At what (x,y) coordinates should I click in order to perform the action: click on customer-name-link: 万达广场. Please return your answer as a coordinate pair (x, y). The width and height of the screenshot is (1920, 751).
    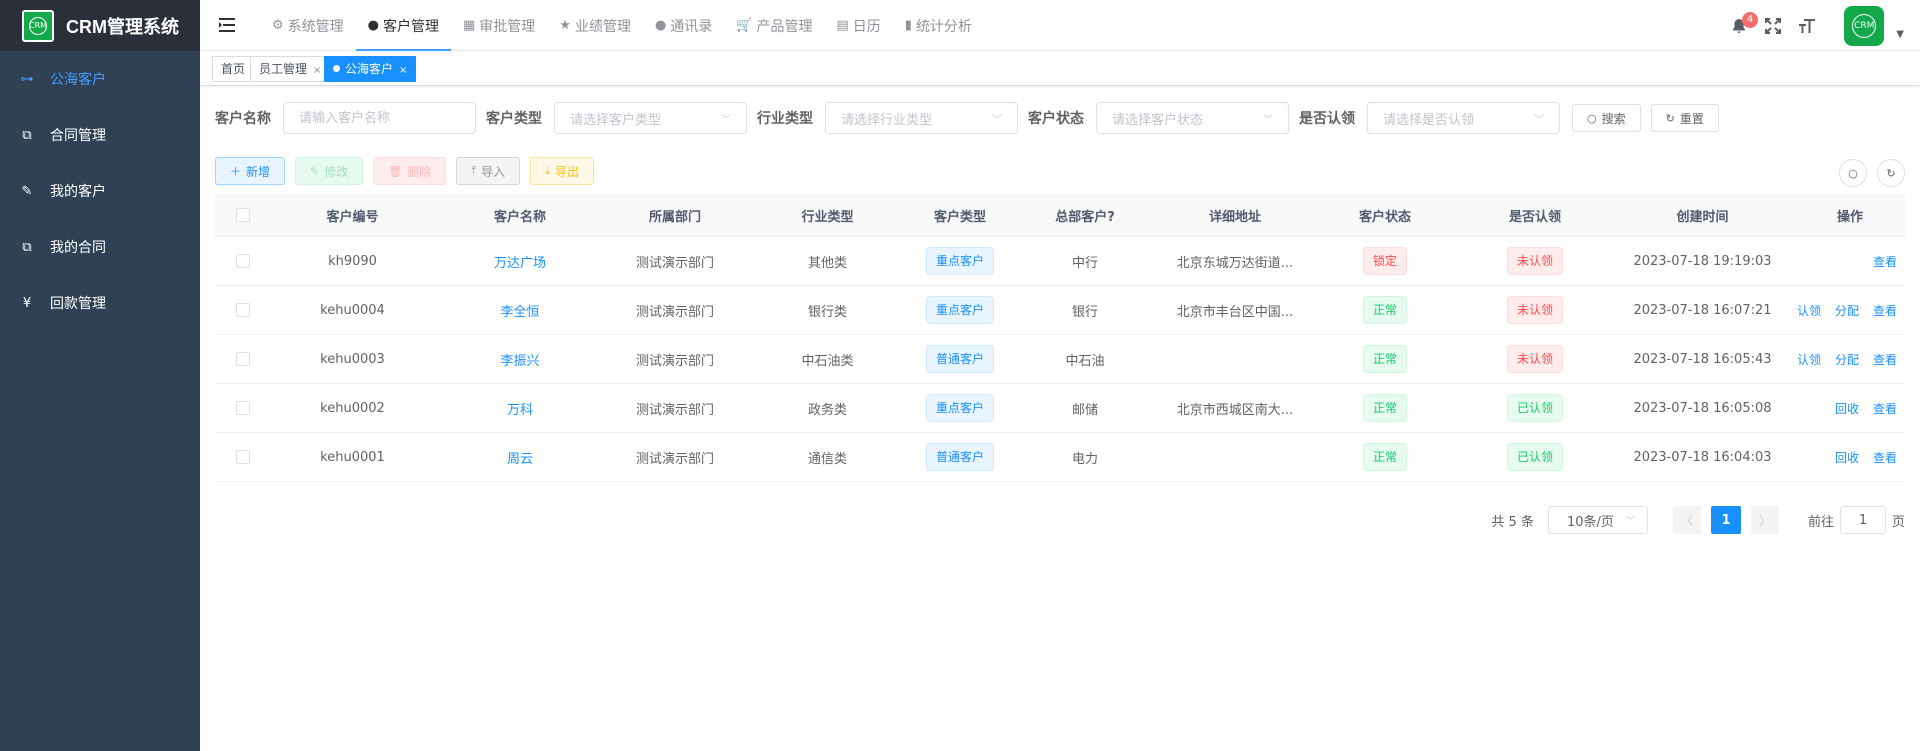
    Looking at the image, I should click on (520, 263).